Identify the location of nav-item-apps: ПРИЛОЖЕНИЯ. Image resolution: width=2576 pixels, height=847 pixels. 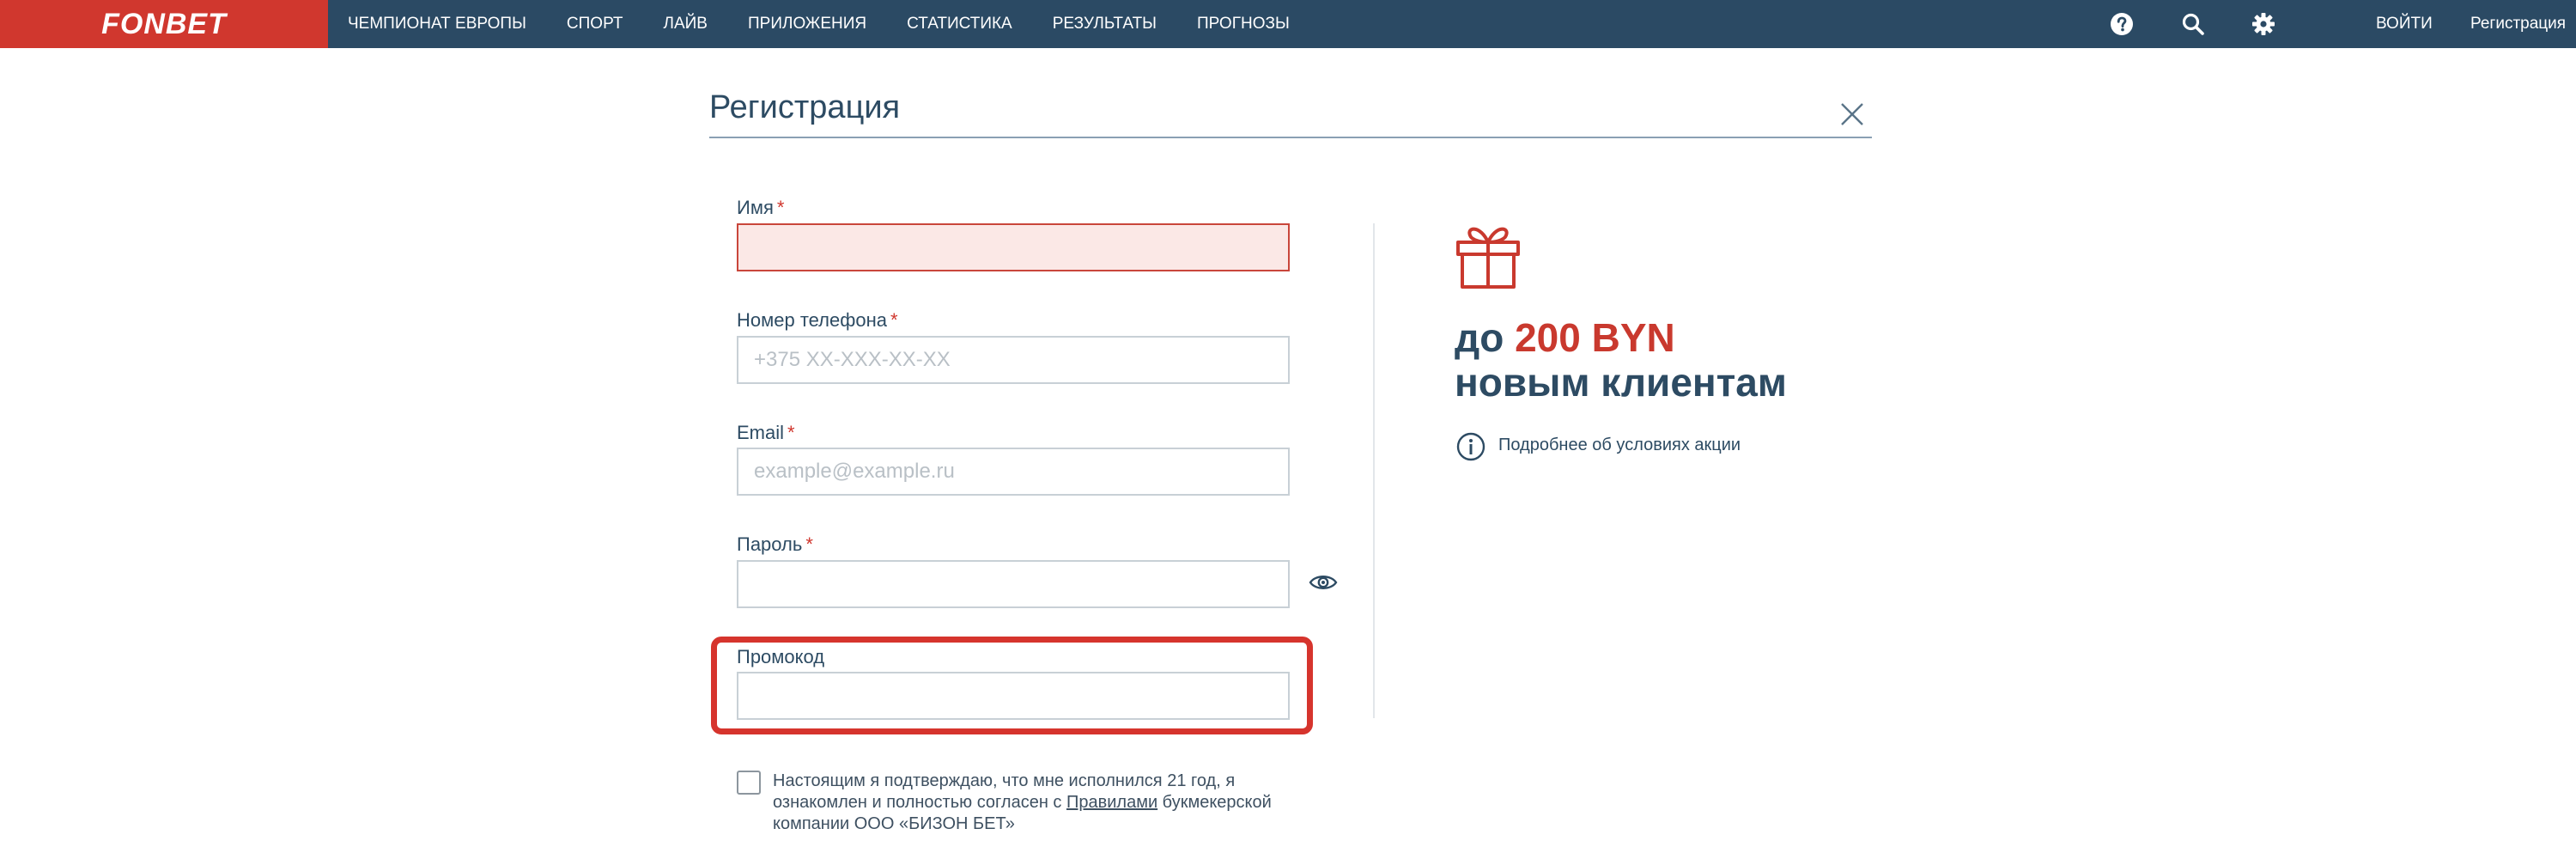
(807, 24).